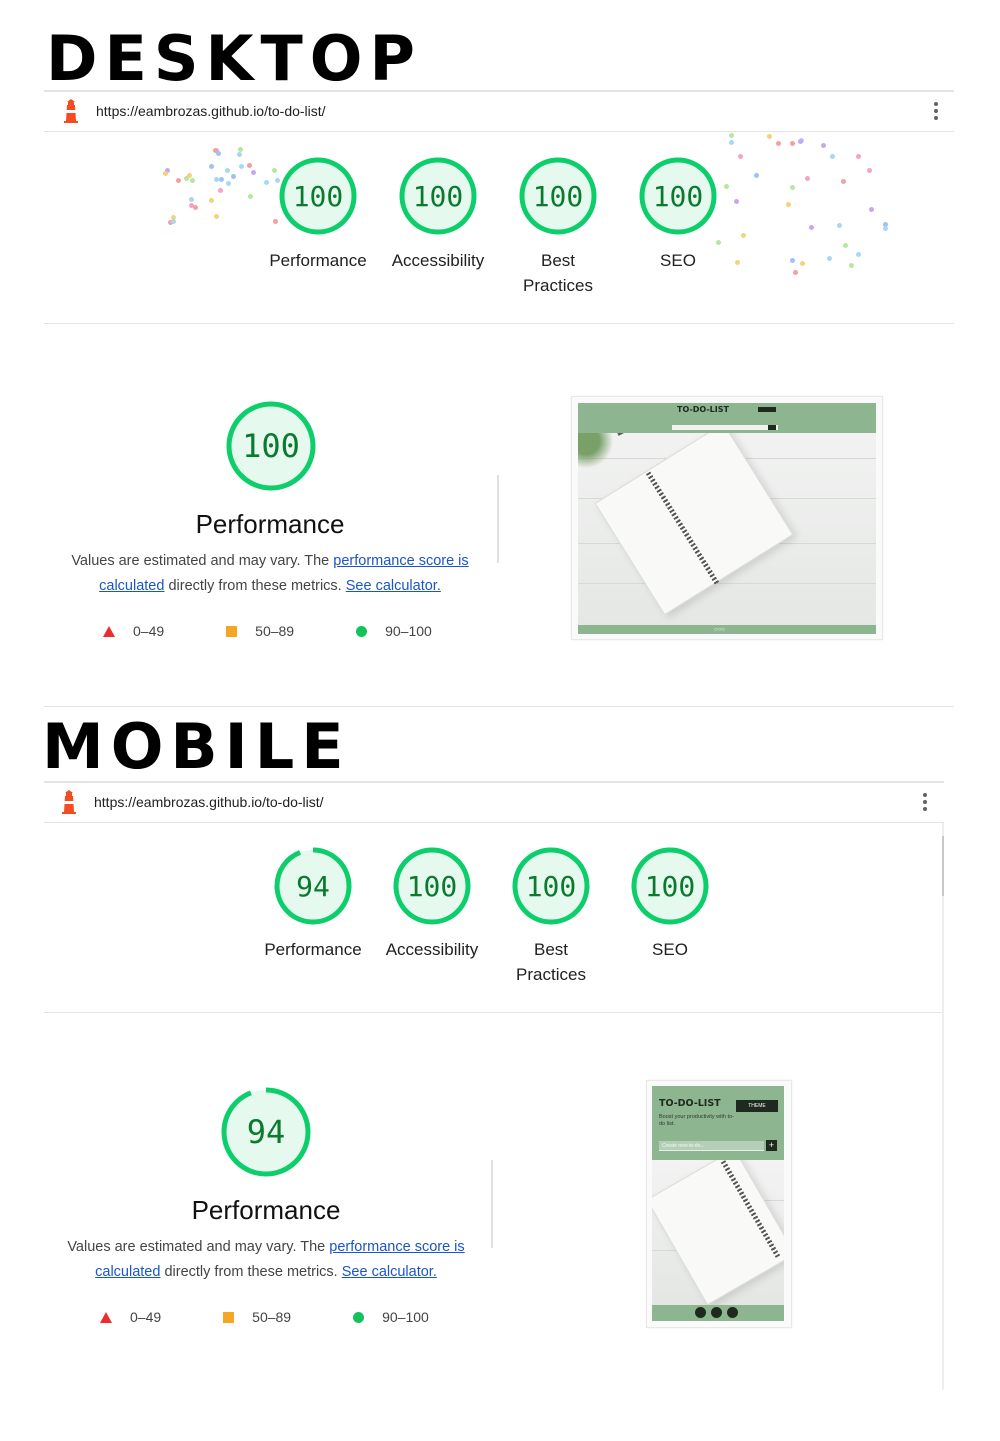 Image resolution: width=1000 pixels, height=1441 pixels. Describe the element at coordinates (925, 803) in the screenshot. I see `mobile-kebab-menu-icon` at that location.